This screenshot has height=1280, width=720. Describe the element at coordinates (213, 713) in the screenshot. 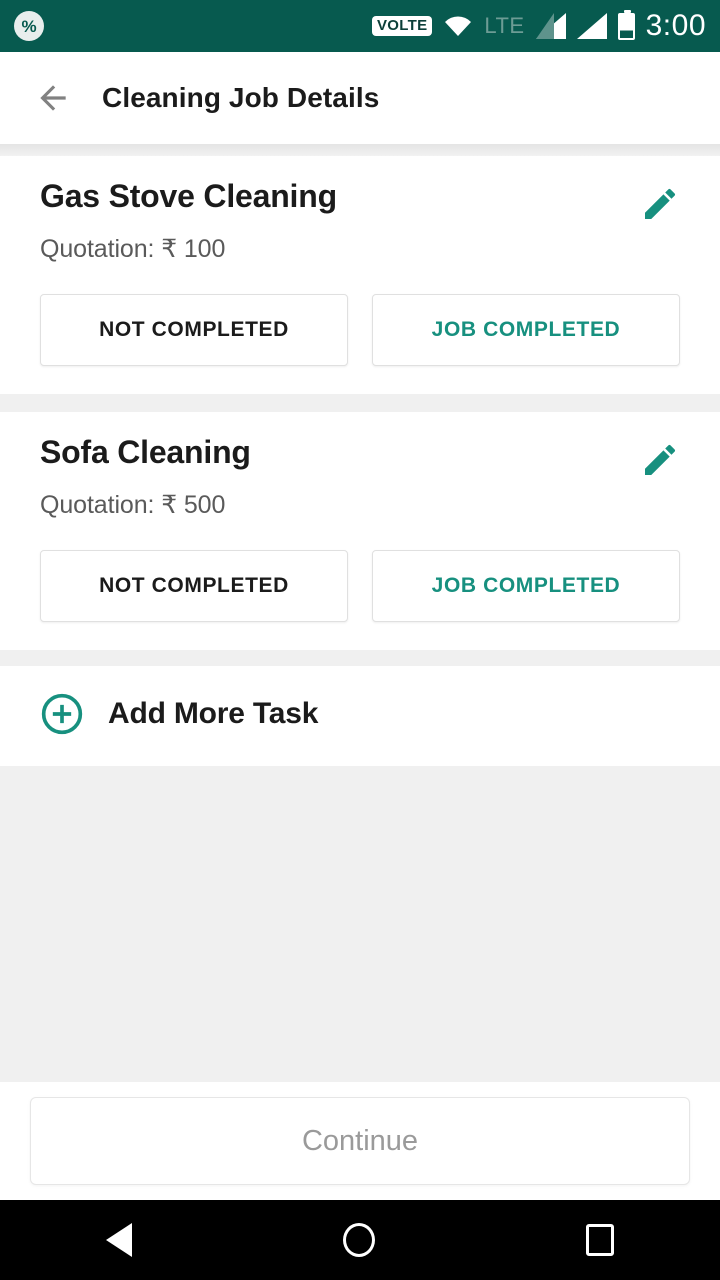

I see `add-more-task-label: Add More Task` at that location.